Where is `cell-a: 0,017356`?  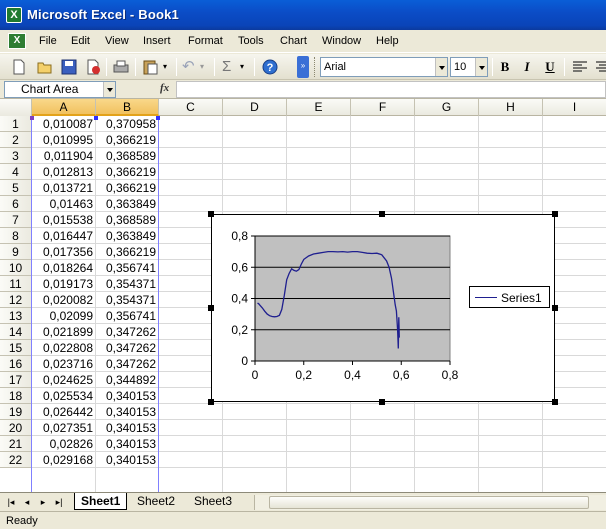 cell-a: 0,017356 is located at coordinates (64, 252).